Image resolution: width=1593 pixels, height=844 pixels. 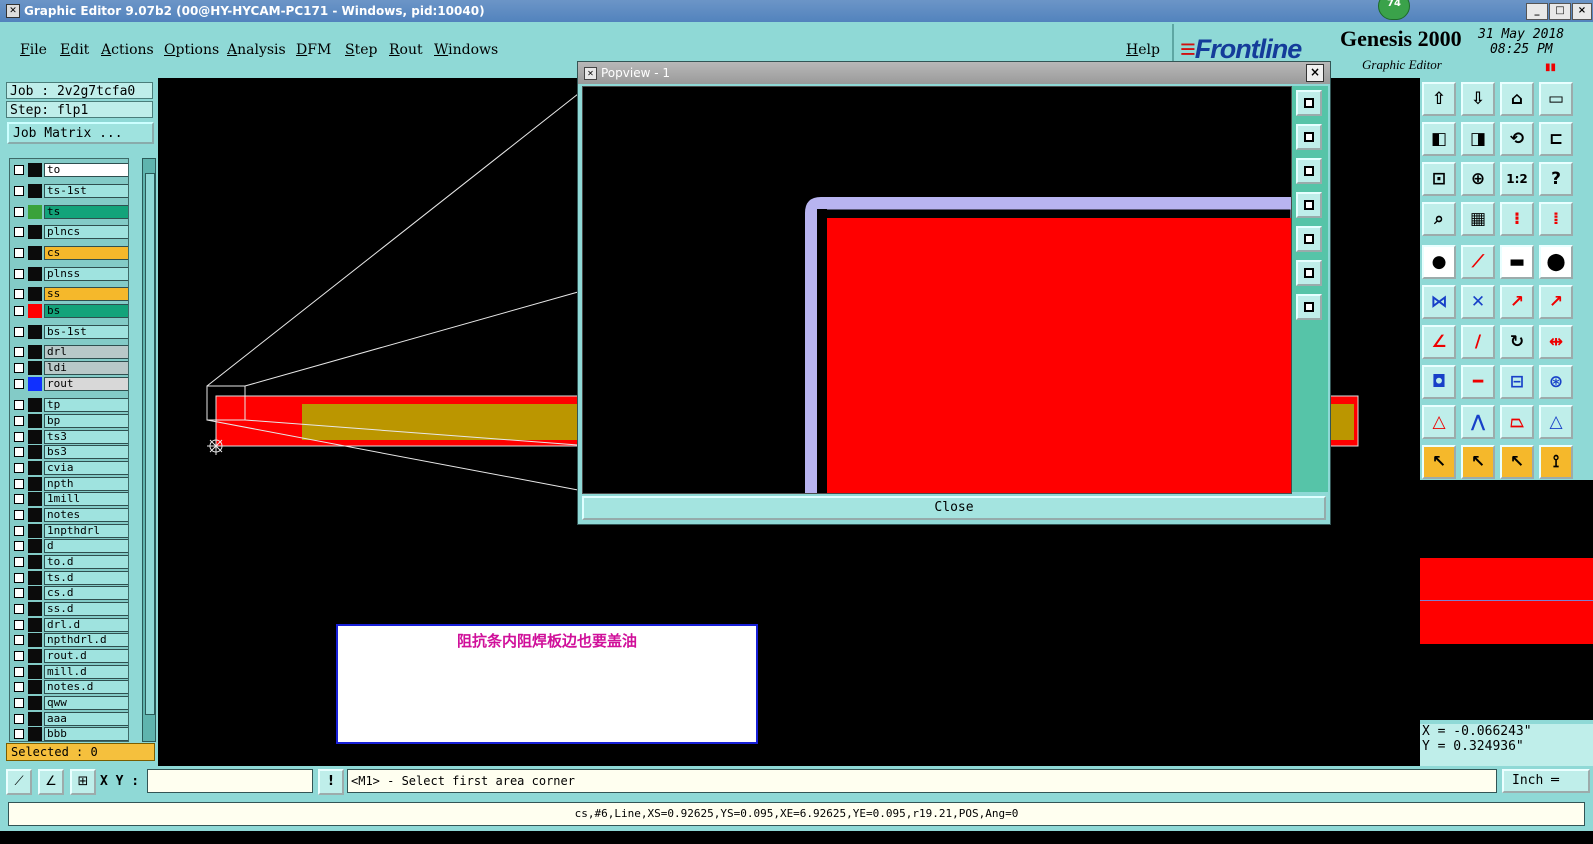 What do you see at coordinates (1439, 422) in the screenshot?
I see `triangle-tool-button: △` at bounding box center [1439, 422].